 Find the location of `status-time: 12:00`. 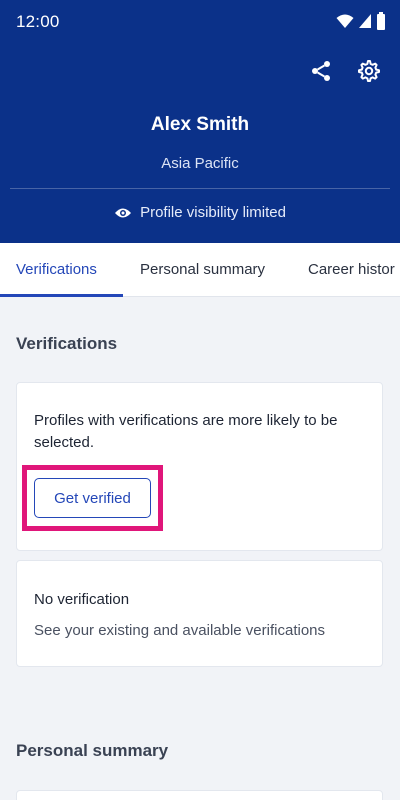

status-time: 12:00 is located at coordinates (38, 21).